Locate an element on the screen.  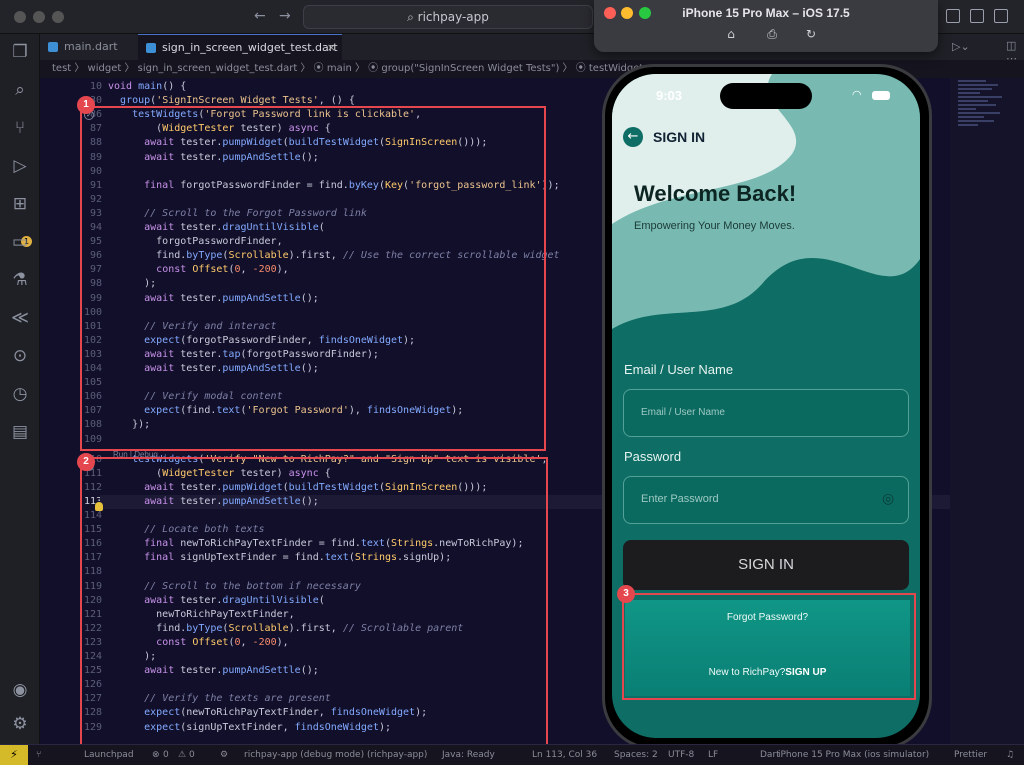
indentation-status: Spaces: 2 is located at coordinates (636, 755).